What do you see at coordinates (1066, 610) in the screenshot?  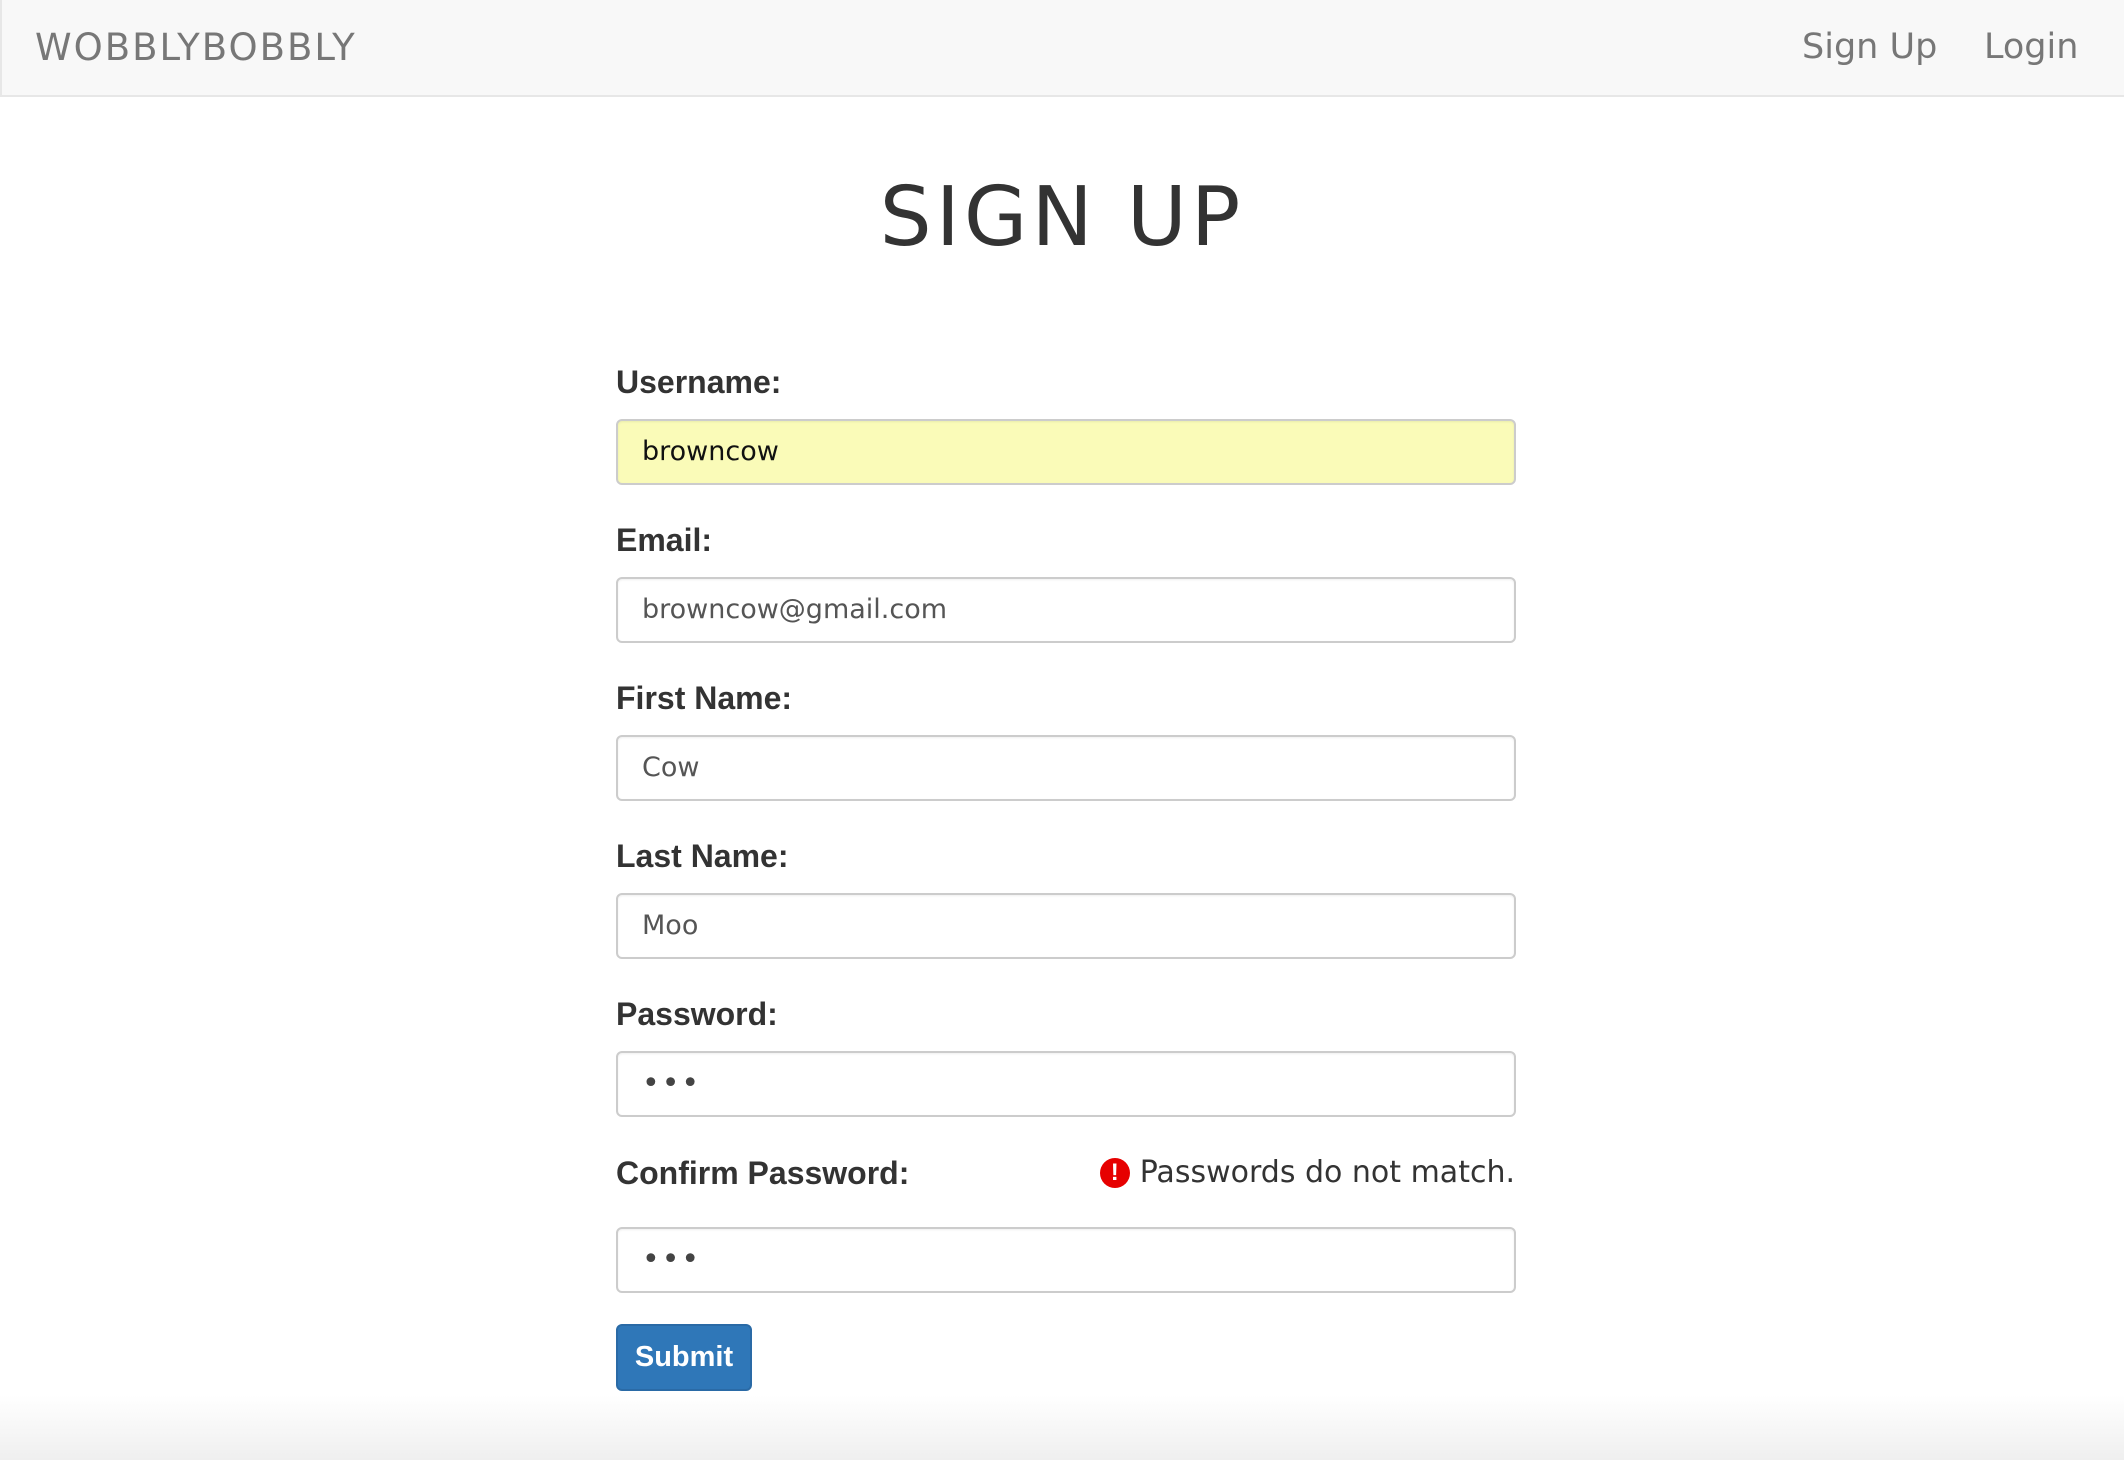 I see `email-input: browncow@gmail.com` at bounding box center [1066, 610].